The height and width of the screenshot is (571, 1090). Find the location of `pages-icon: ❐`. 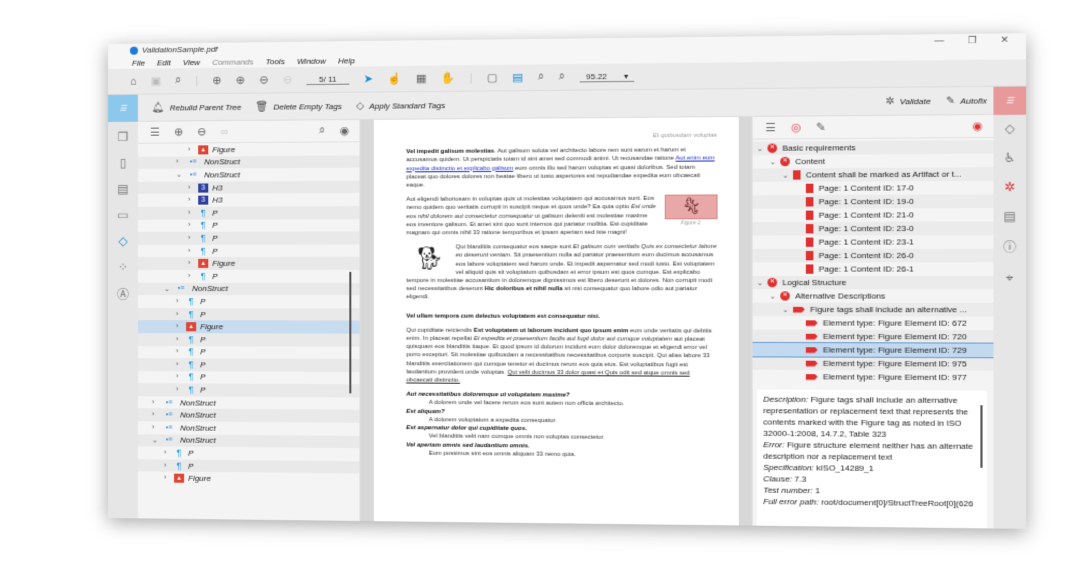

pages-icon: ❐ is located at coordinates (123, 137).